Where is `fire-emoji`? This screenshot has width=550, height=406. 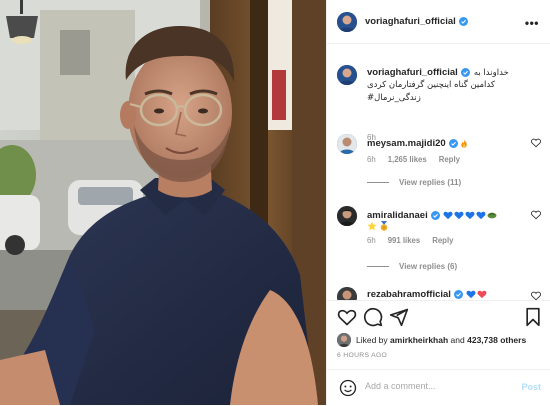 fire-emoji is located at coordinates (463, 143).